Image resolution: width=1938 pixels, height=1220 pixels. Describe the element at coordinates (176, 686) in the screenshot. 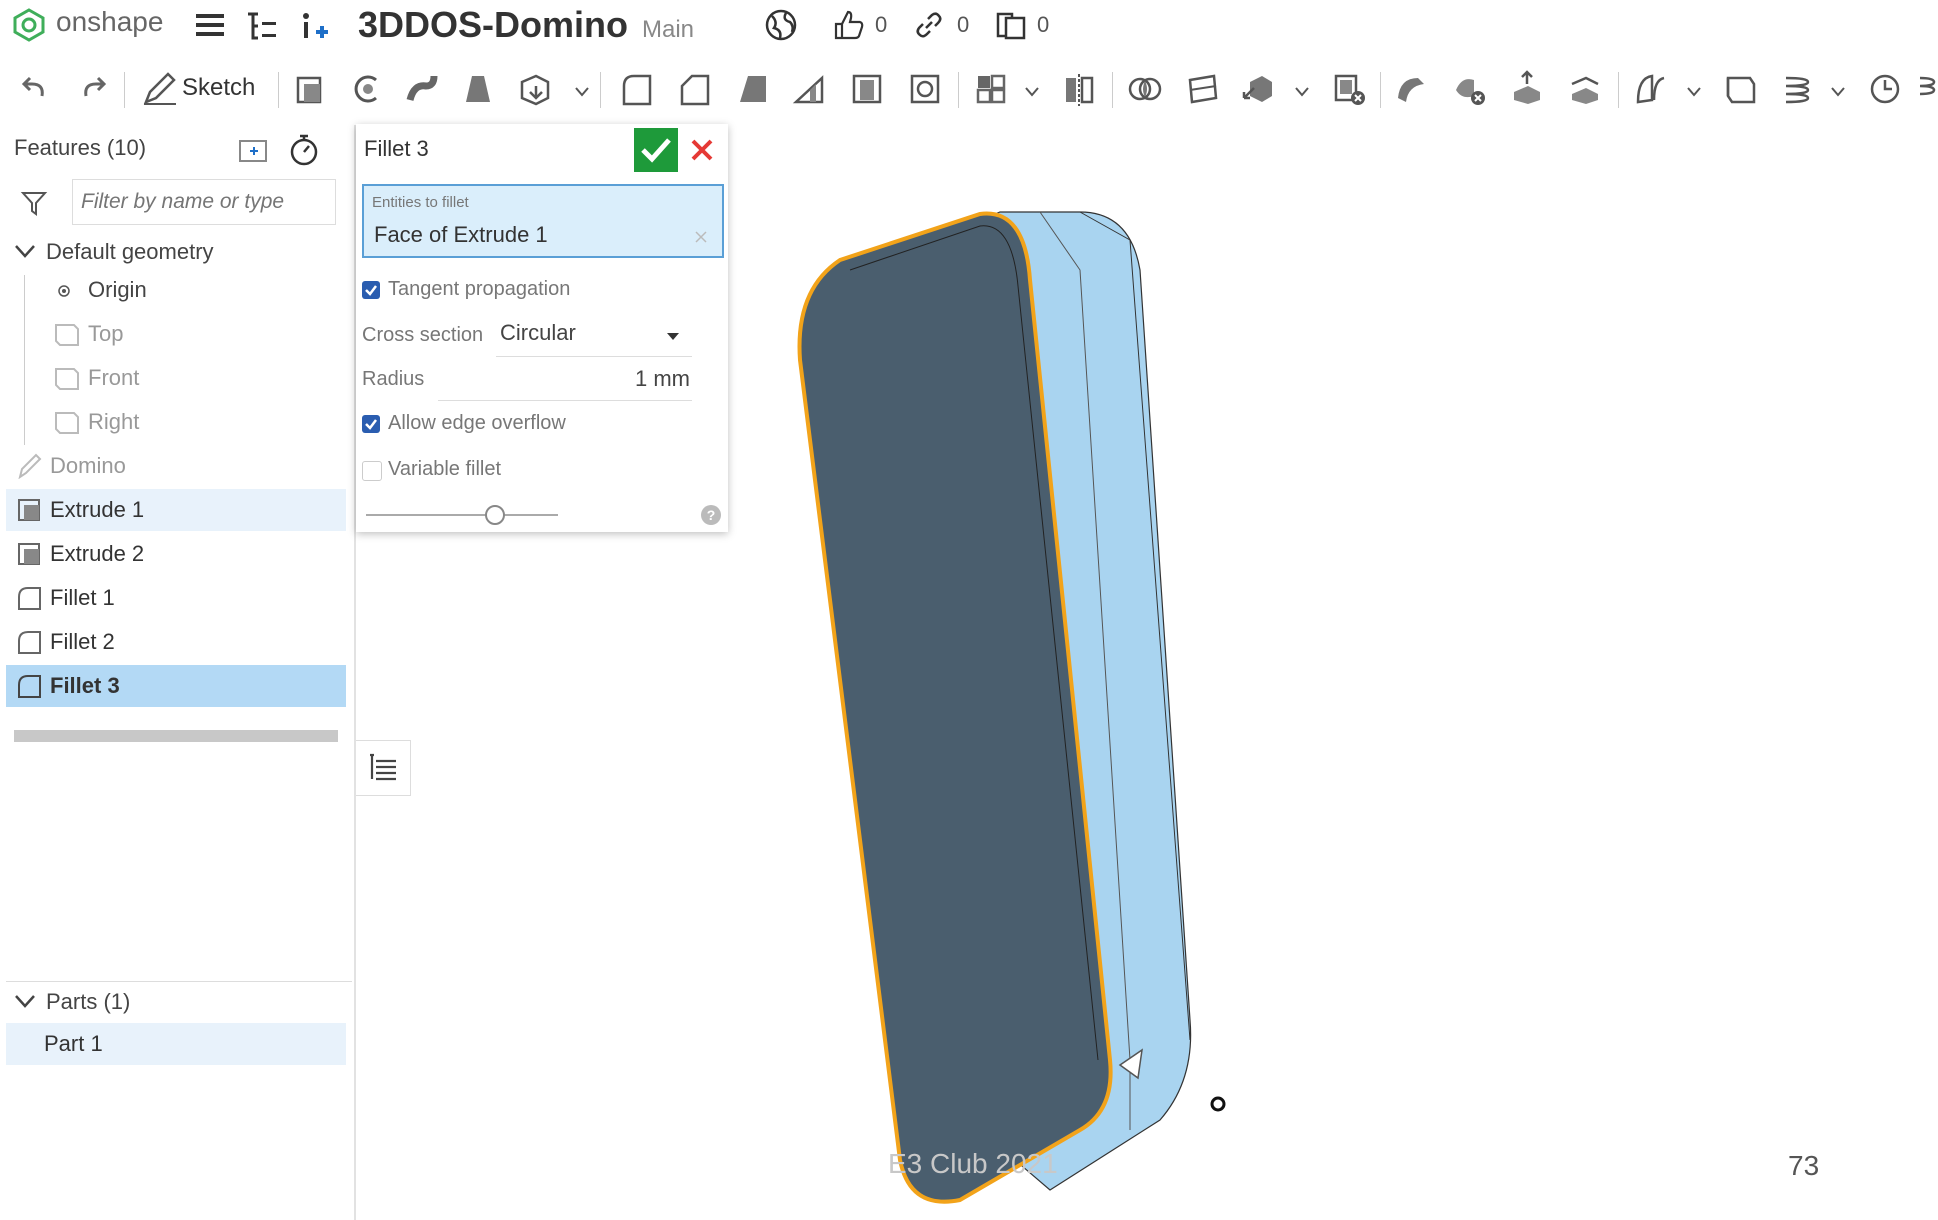

I see `feature-row-fillet-3: Fillet 3` at that location.